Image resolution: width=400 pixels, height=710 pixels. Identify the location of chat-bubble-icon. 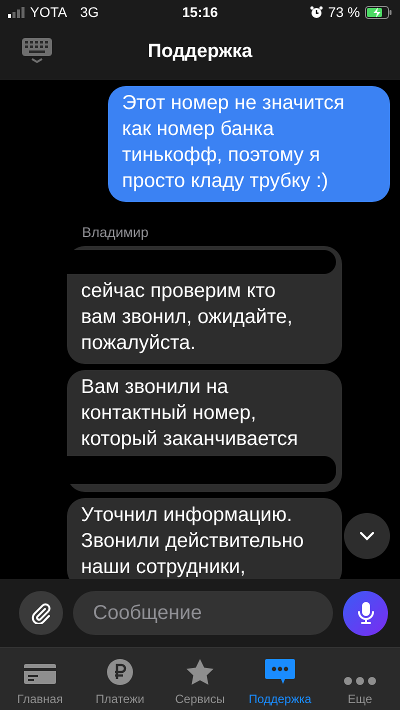
(280, 672).